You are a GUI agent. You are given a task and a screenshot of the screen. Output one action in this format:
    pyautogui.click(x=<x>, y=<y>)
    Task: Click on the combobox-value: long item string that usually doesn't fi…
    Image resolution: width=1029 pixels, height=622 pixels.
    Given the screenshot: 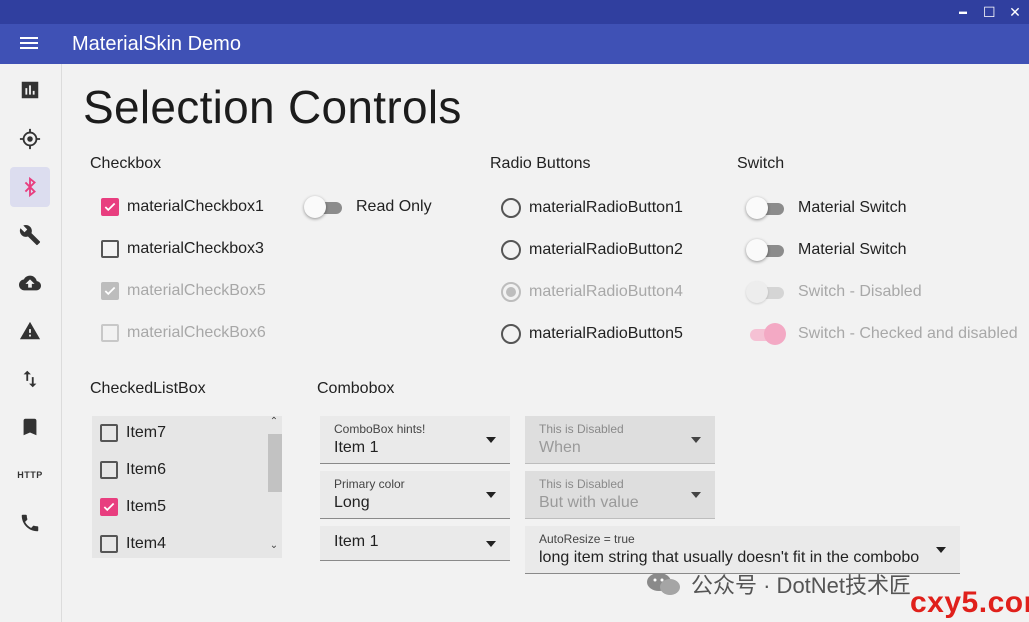 What is the action you would take?
    pyautogui.click(x=729, y=557)
    